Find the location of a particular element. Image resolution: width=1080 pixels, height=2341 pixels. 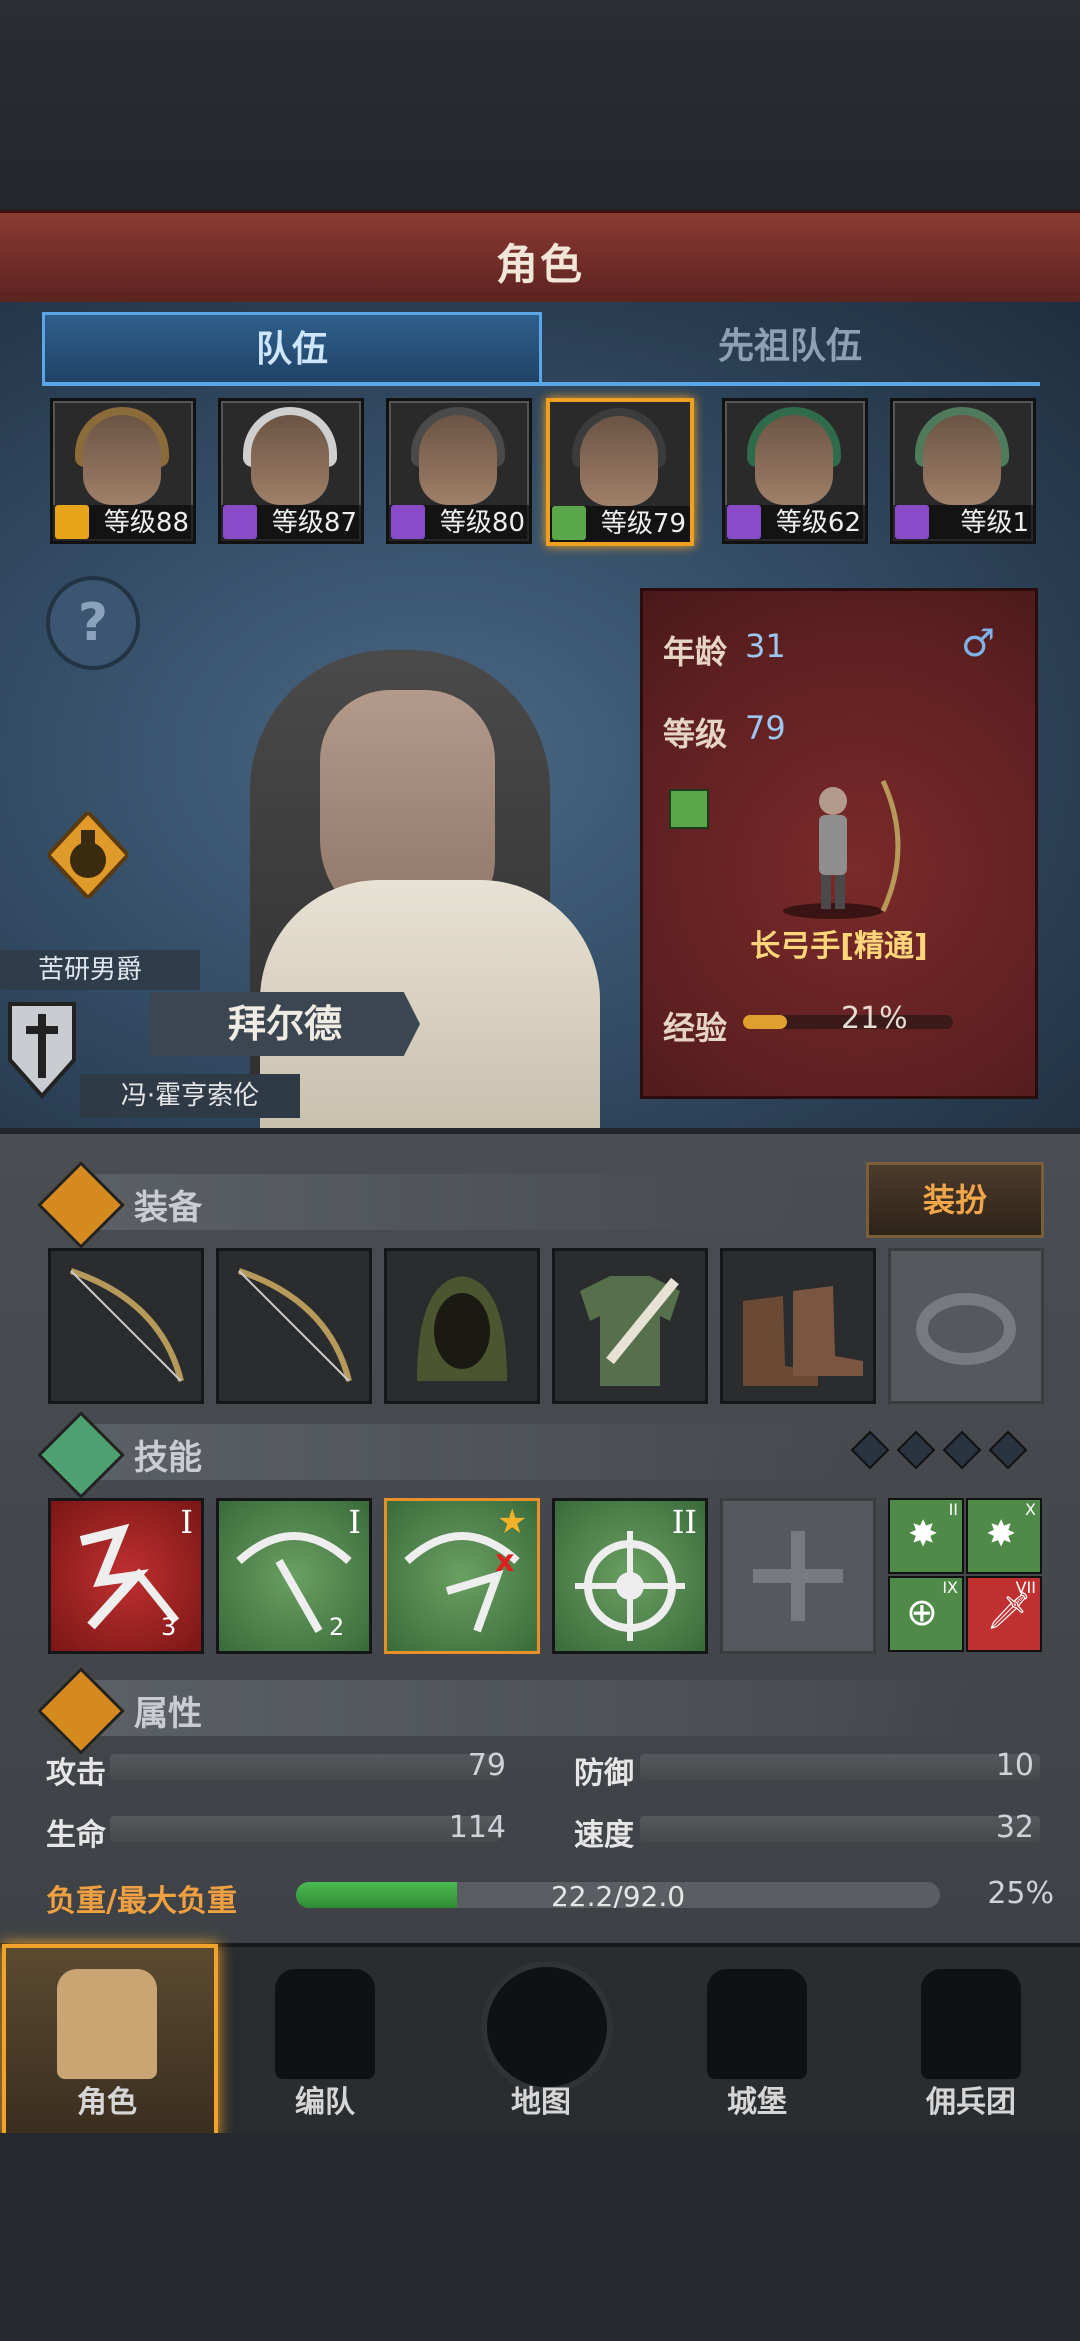

bow-shot-icon is located at coordinates (294, 1582).